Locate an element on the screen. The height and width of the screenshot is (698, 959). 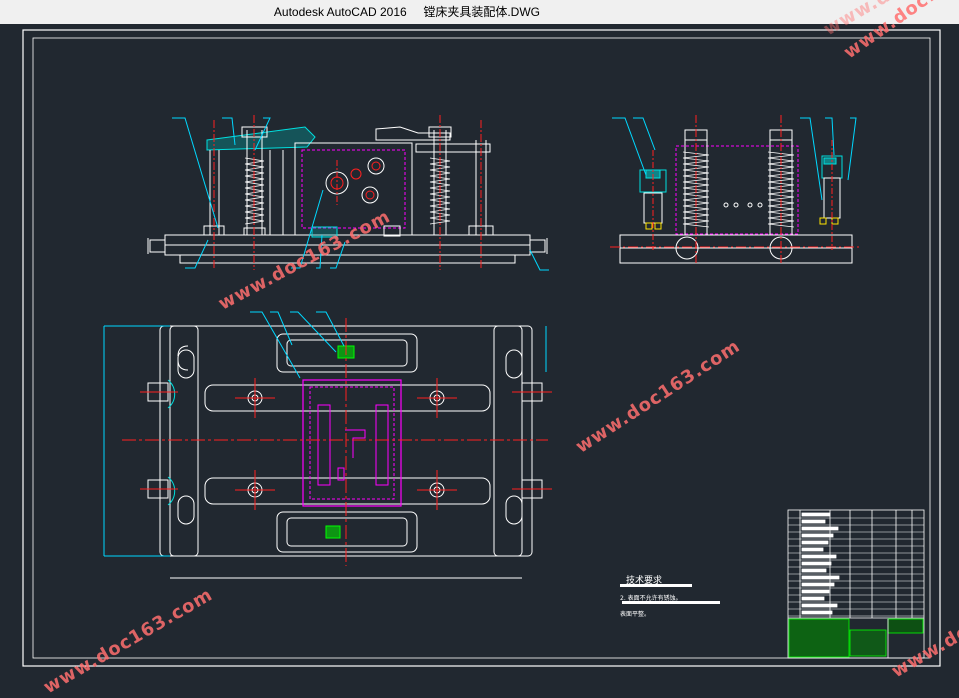
side-view is located at coordinates (735, 190).